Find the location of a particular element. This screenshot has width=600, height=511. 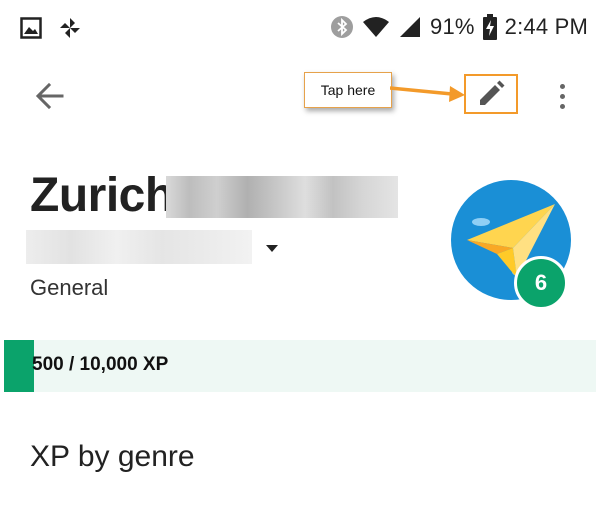

back-button is located at coordinates (50, 96).